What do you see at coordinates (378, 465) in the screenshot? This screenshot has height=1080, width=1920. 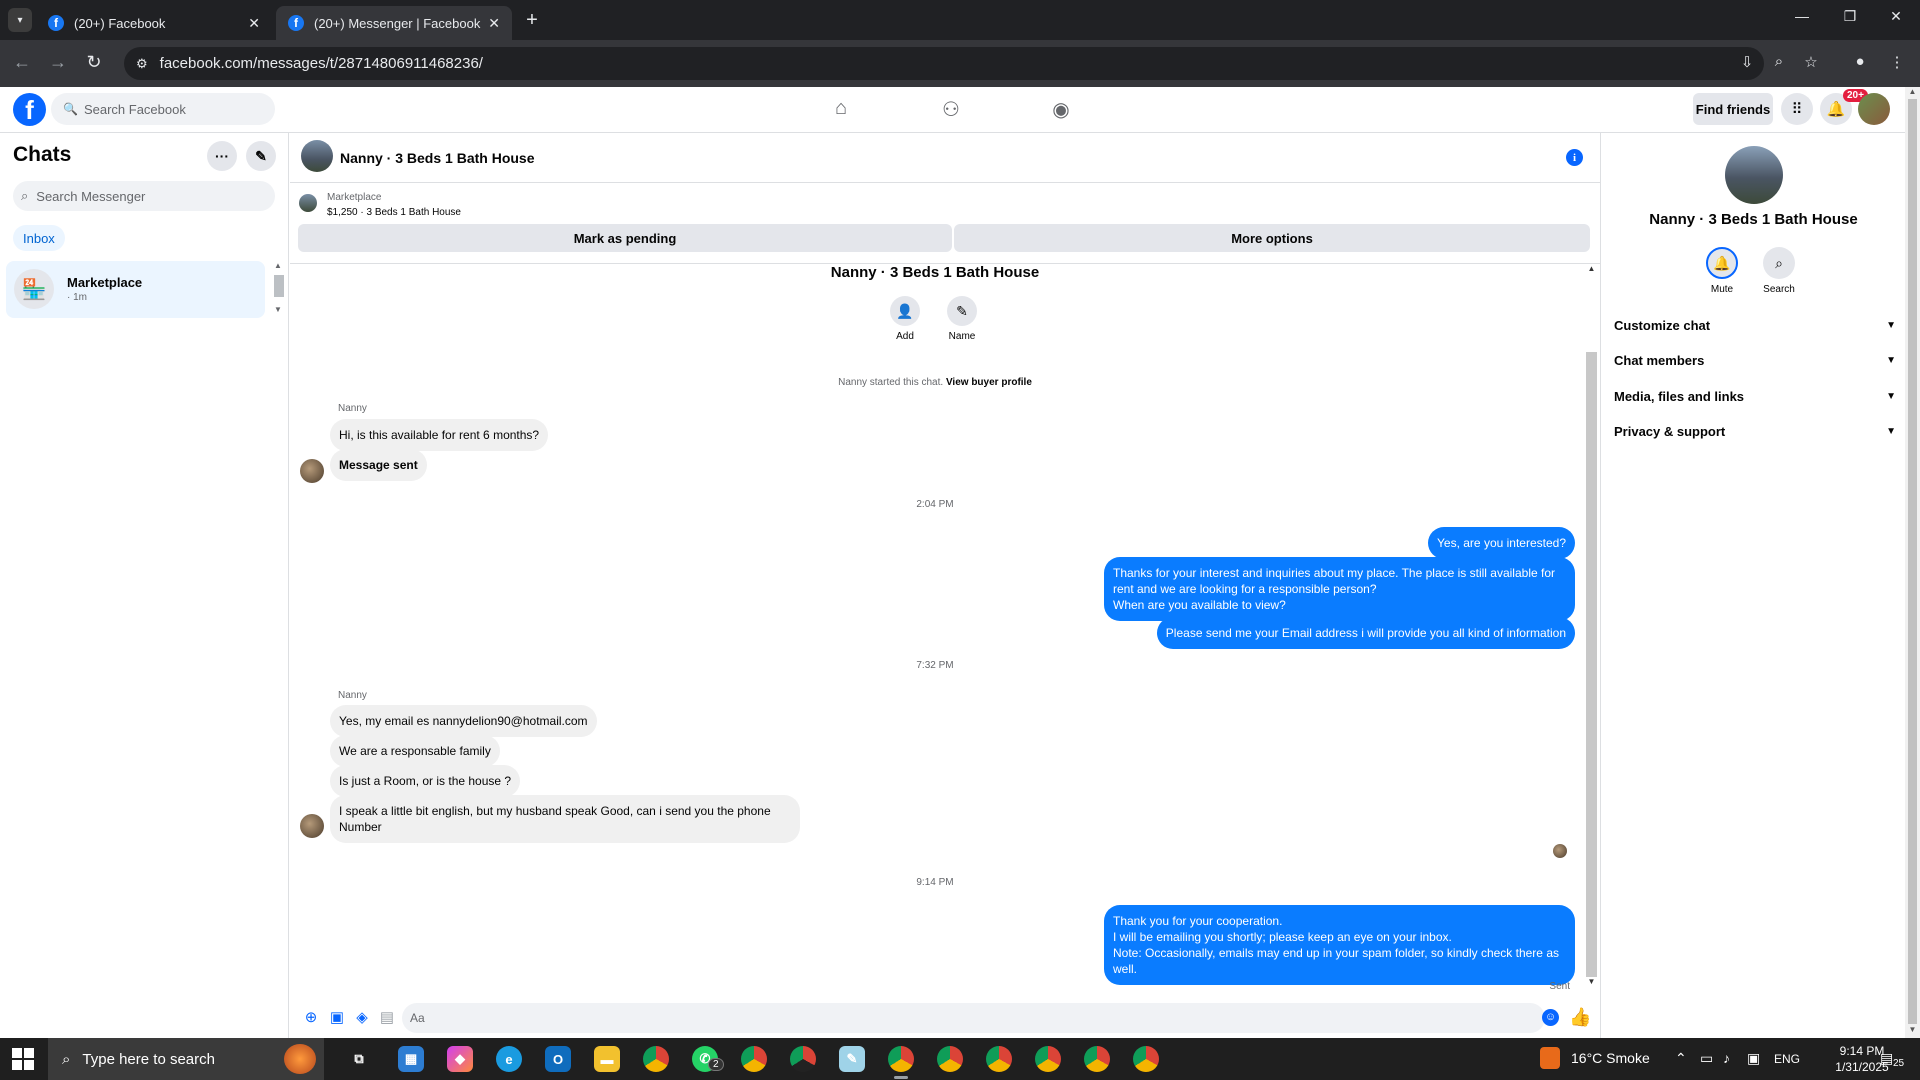 I see `incoming-message: Message sent` at bounding box center [378, 465].